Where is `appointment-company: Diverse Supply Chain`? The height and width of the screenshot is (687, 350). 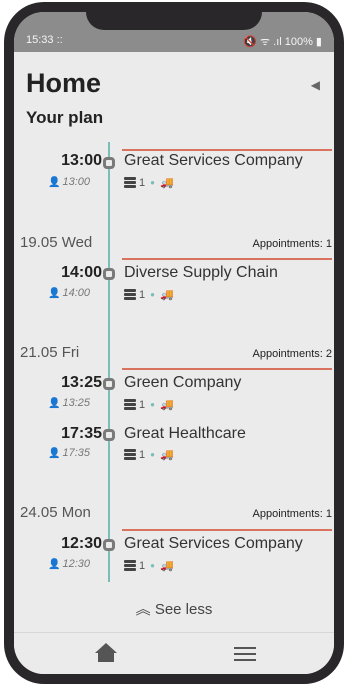
appointment-company: Diverse Supply Chain is located at coordinates (201, 273).